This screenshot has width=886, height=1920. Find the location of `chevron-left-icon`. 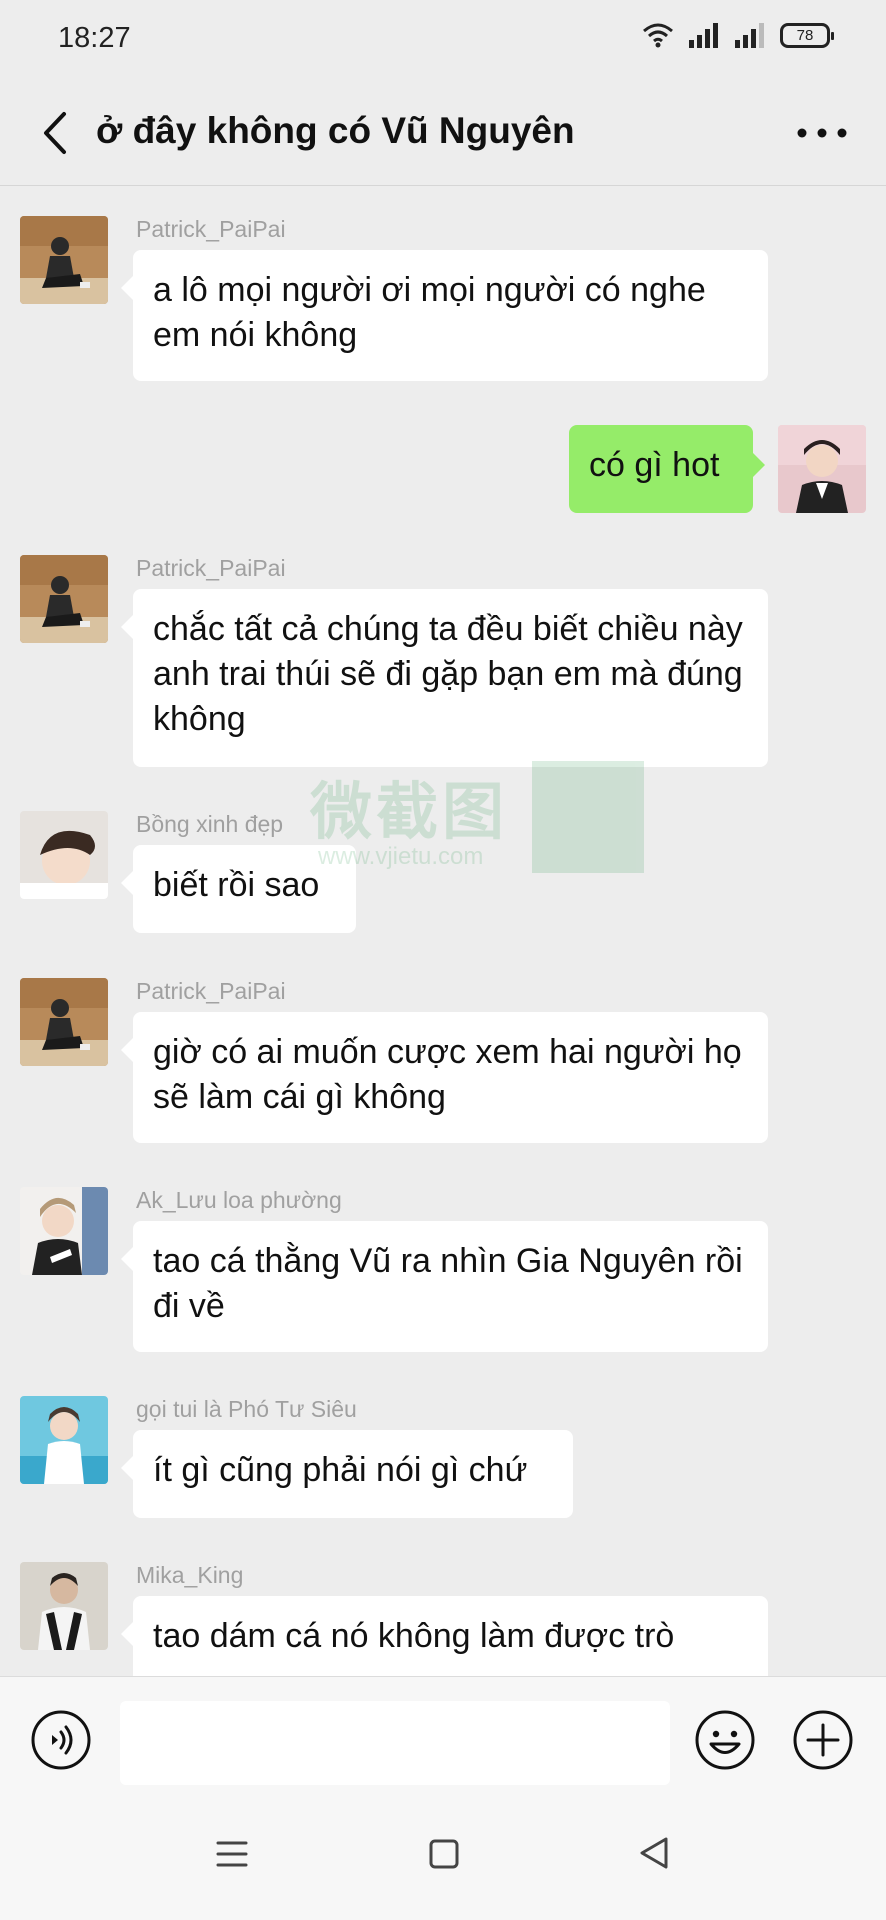

chevron-left-icon is located at coordinates (56, 133).